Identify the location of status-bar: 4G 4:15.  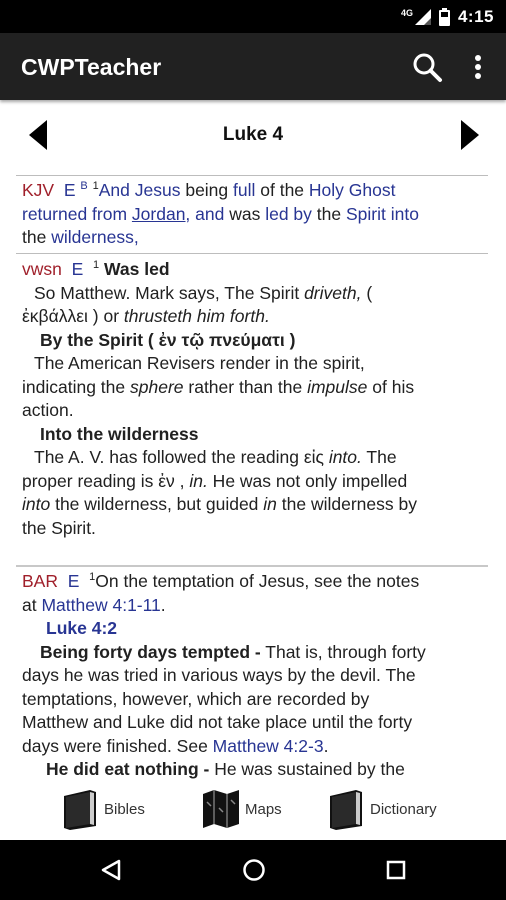
(253, 16).